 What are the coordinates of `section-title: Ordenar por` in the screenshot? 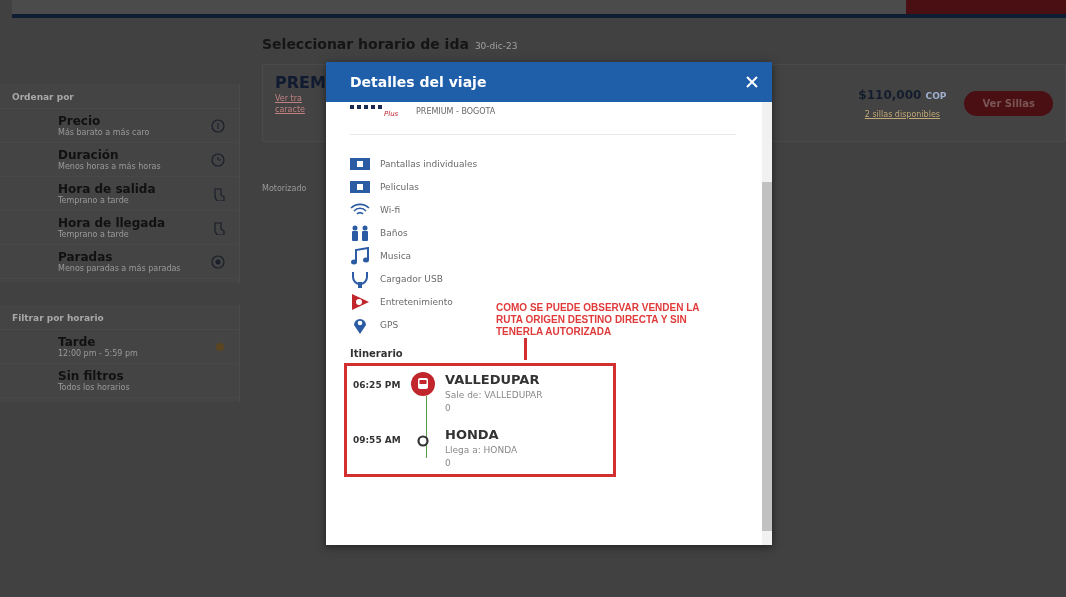 It's located at (119, 97).